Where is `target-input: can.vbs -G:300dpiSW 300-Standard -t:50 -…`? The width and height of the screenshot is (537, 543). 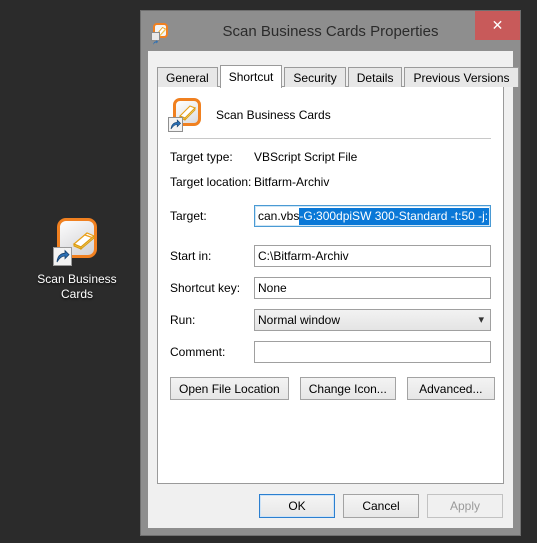 target-input: can.vbs -G:300dpiSW 300-Standard -t:50 -… is located at coordinates (372, 216).